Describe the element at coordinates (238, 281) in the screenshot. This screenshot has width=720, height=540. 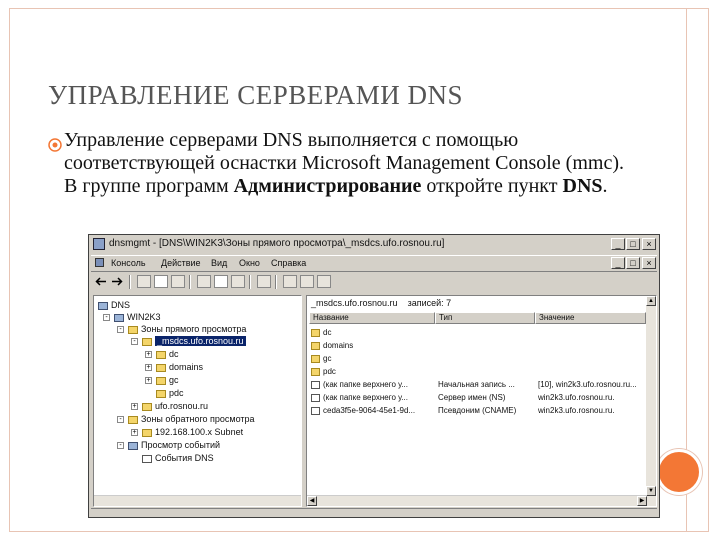
I see `help-icon` at that location.